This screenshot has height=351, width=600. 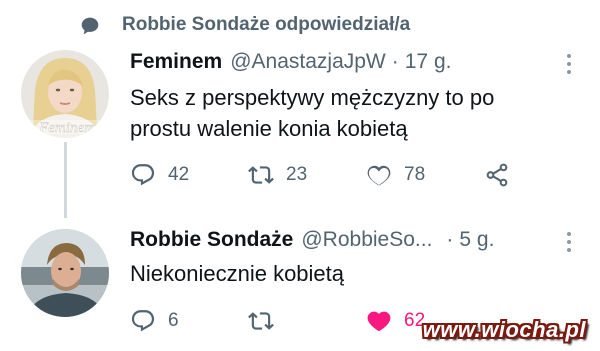 I want to click on heart-filled-icon, so click(x=379, y=321).